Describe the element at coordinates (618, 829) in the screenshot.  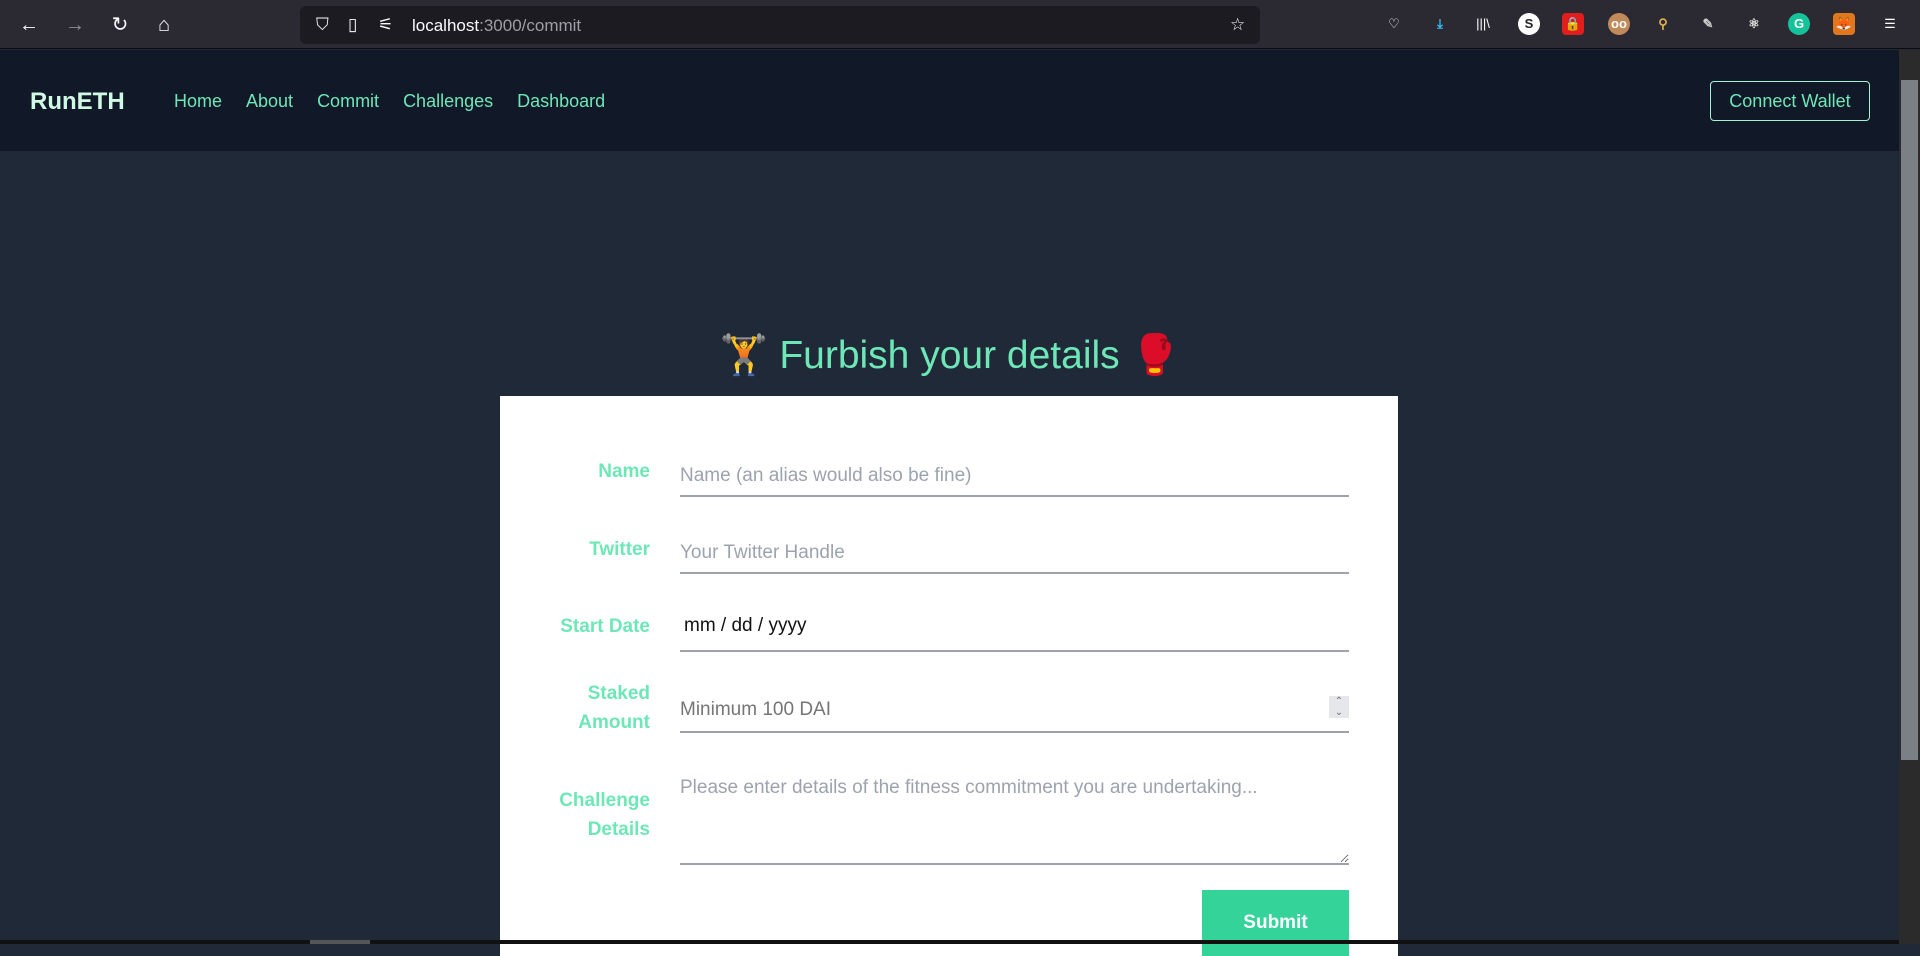
I see `details-label-line2: Details` at that location.